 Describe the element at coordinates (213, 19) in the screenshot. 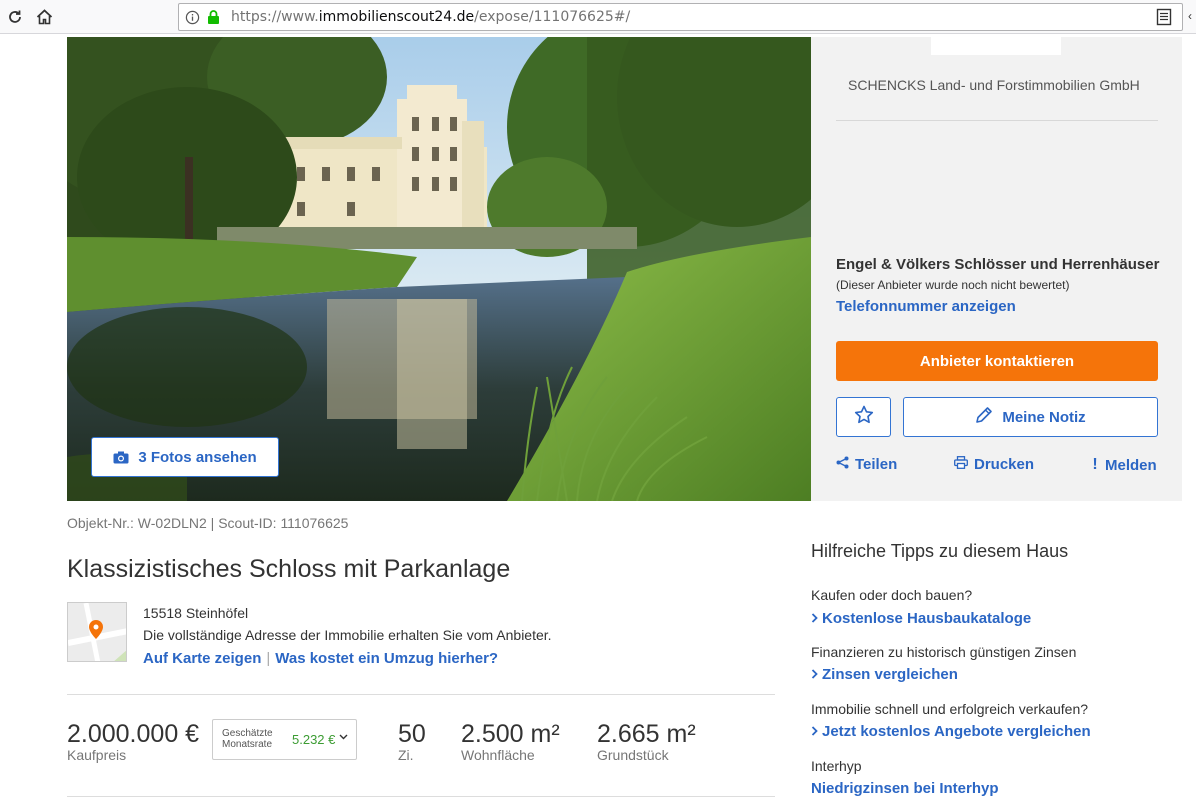

I see `lock-icon` at that location.